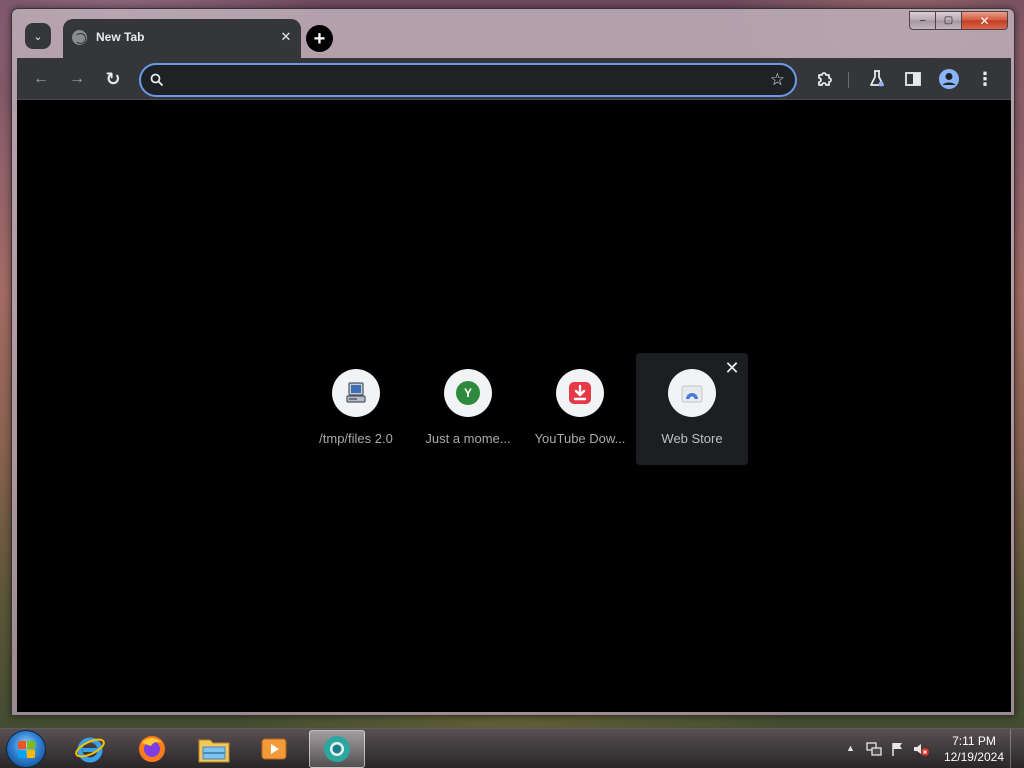  I want to click on clock-time: 7:11 PM, so click(974, 741).